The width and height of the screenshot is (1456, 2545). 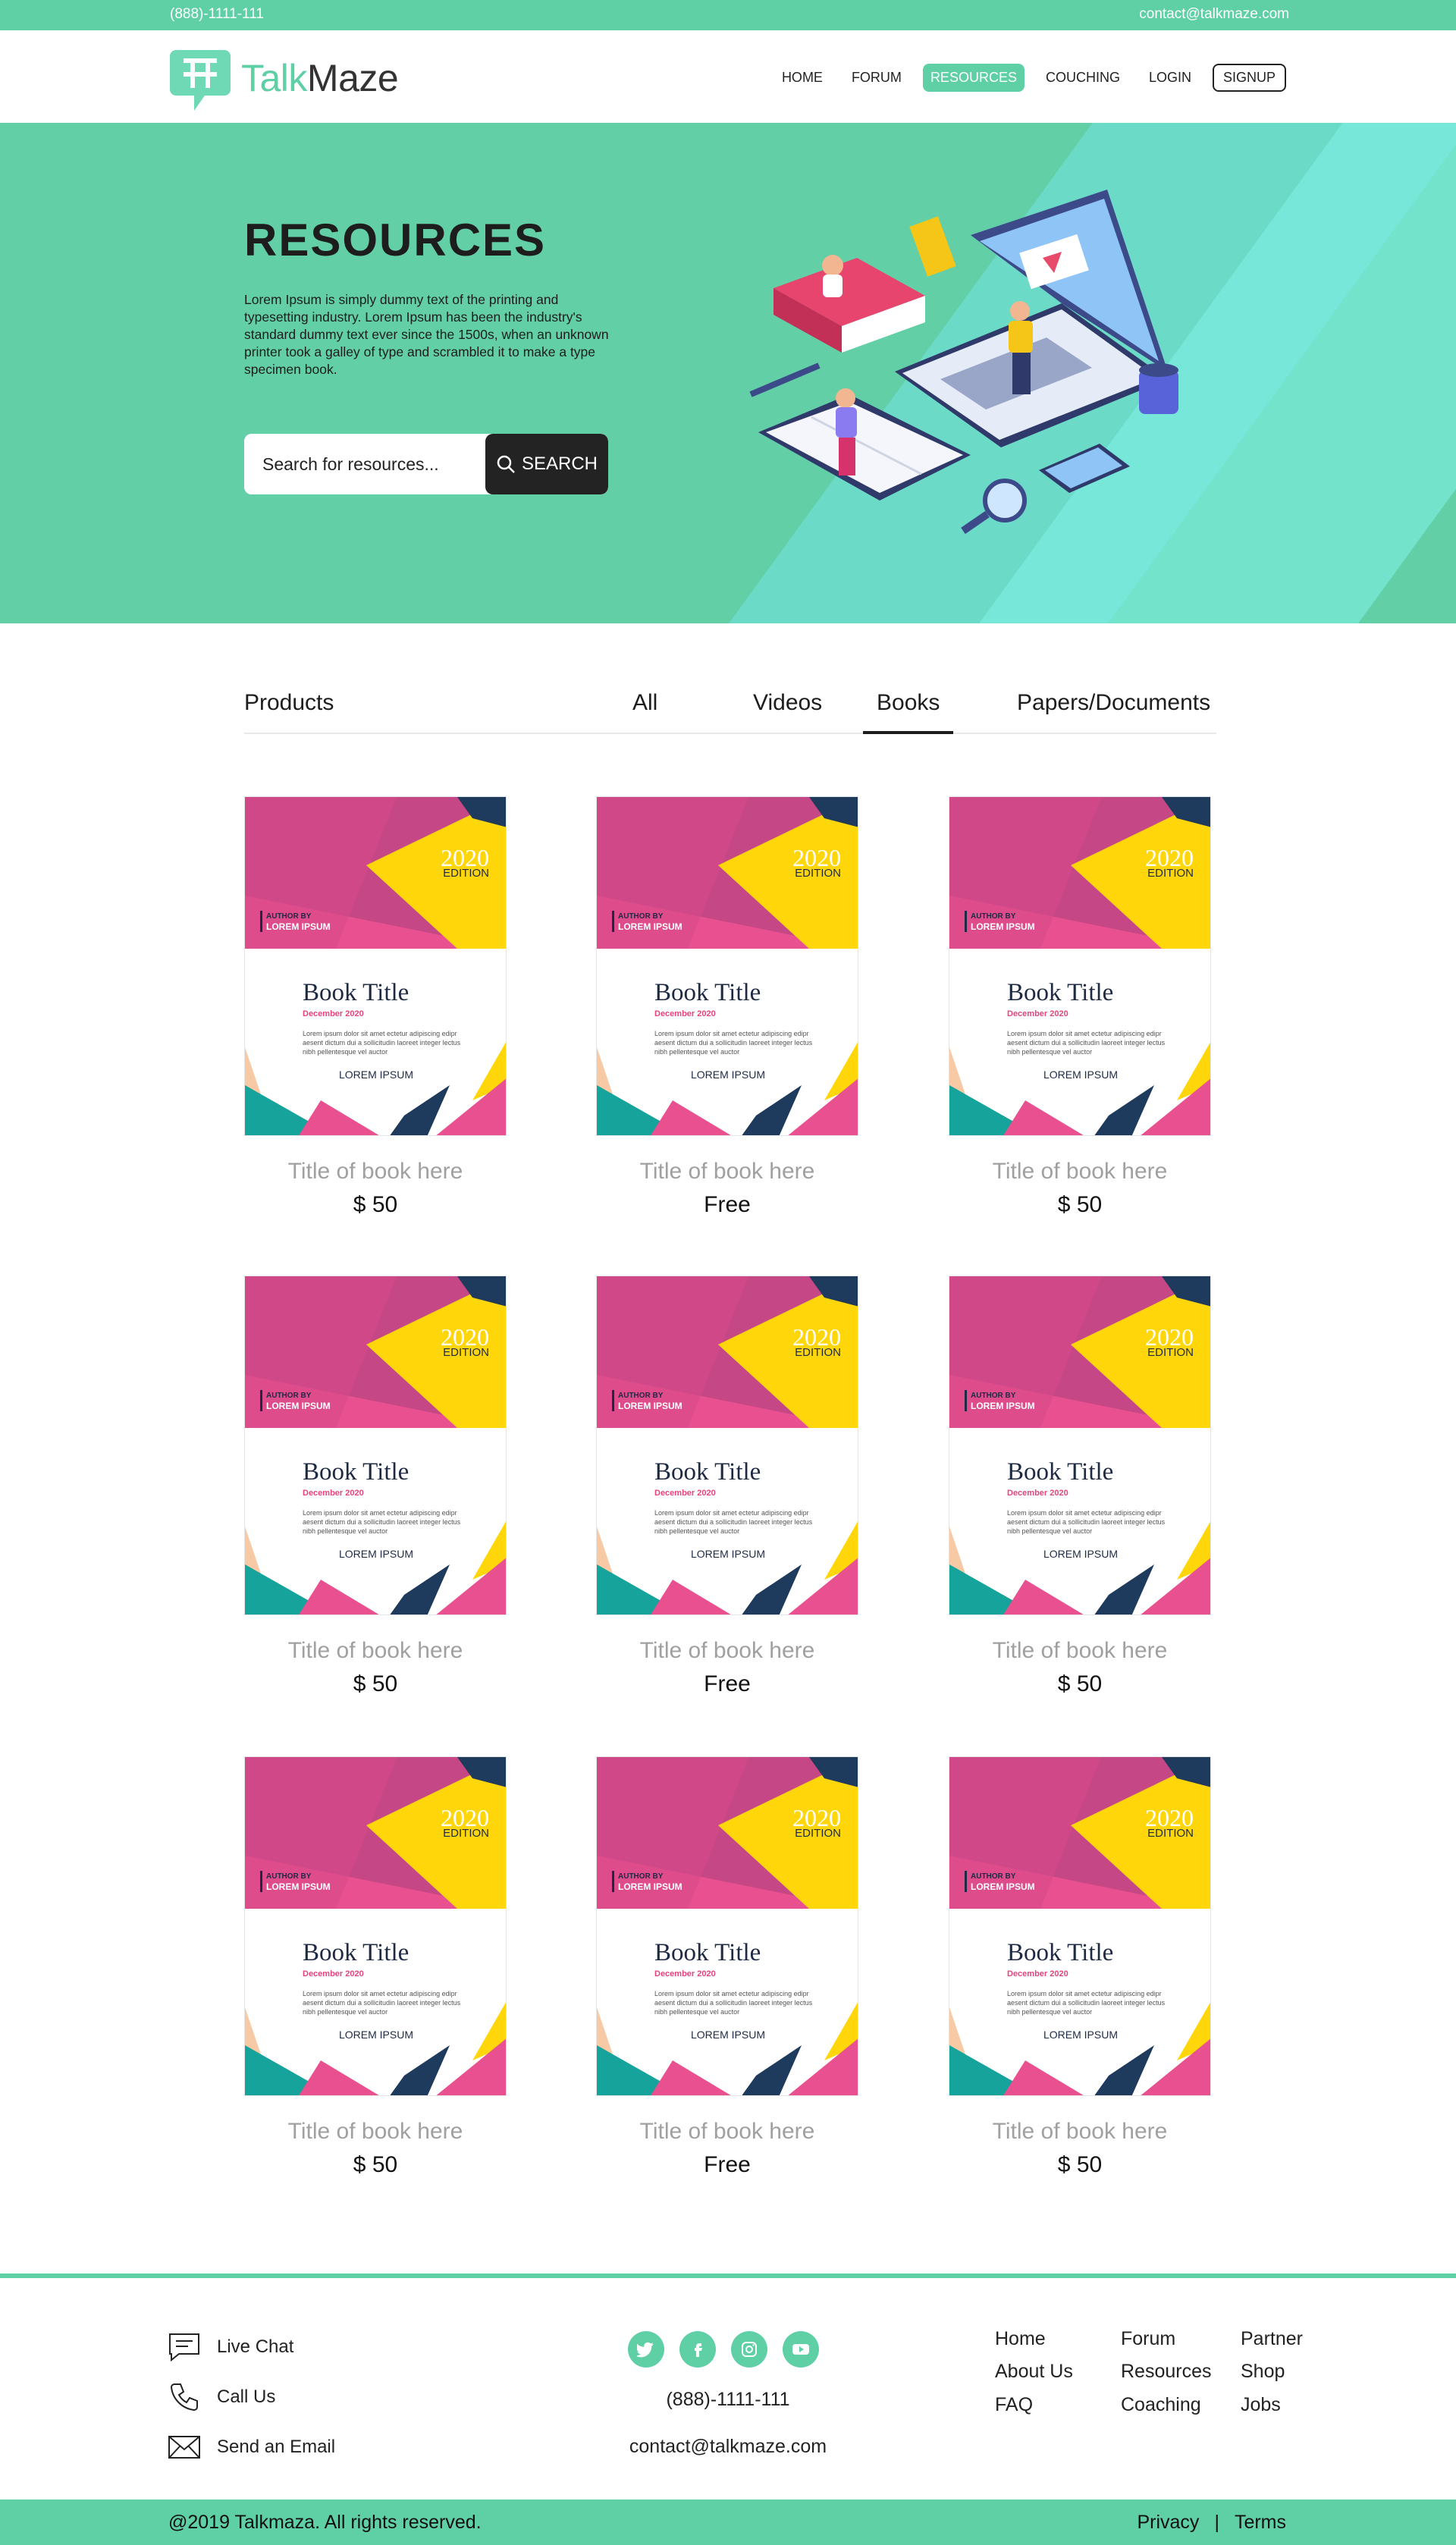 What do you see at coordinates (1249, 78) in the screenshot?
I see `nav-signup-button: SIGNUP` at bounding box center [1249, 78].